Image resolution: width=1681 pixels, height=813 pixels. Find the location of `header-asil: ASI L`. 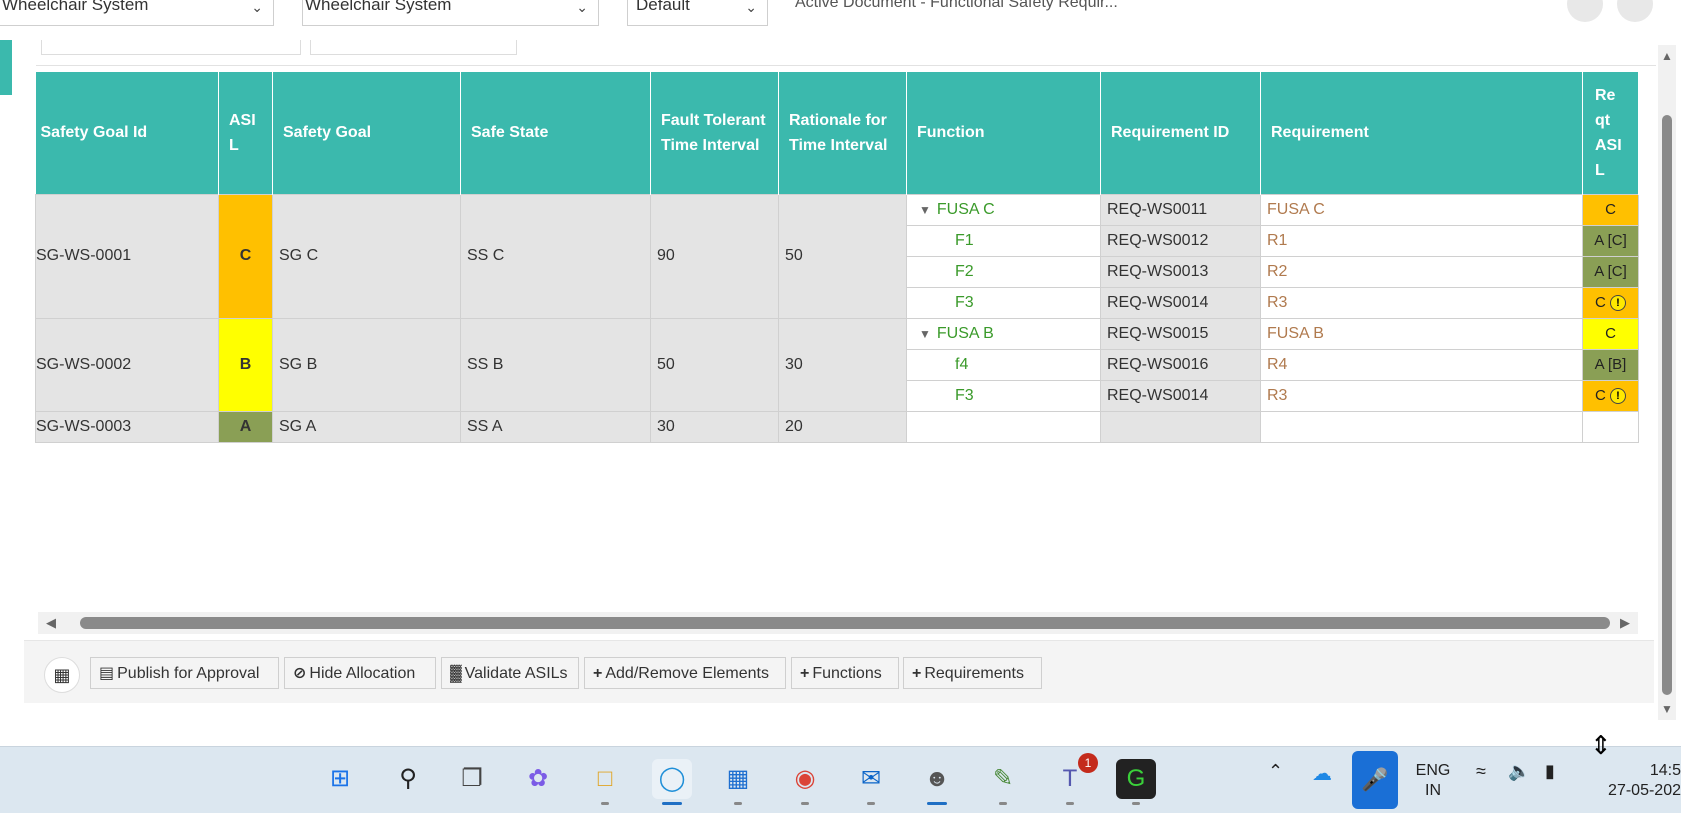

header-asil: ASI L is located at coordinates (245, 133).